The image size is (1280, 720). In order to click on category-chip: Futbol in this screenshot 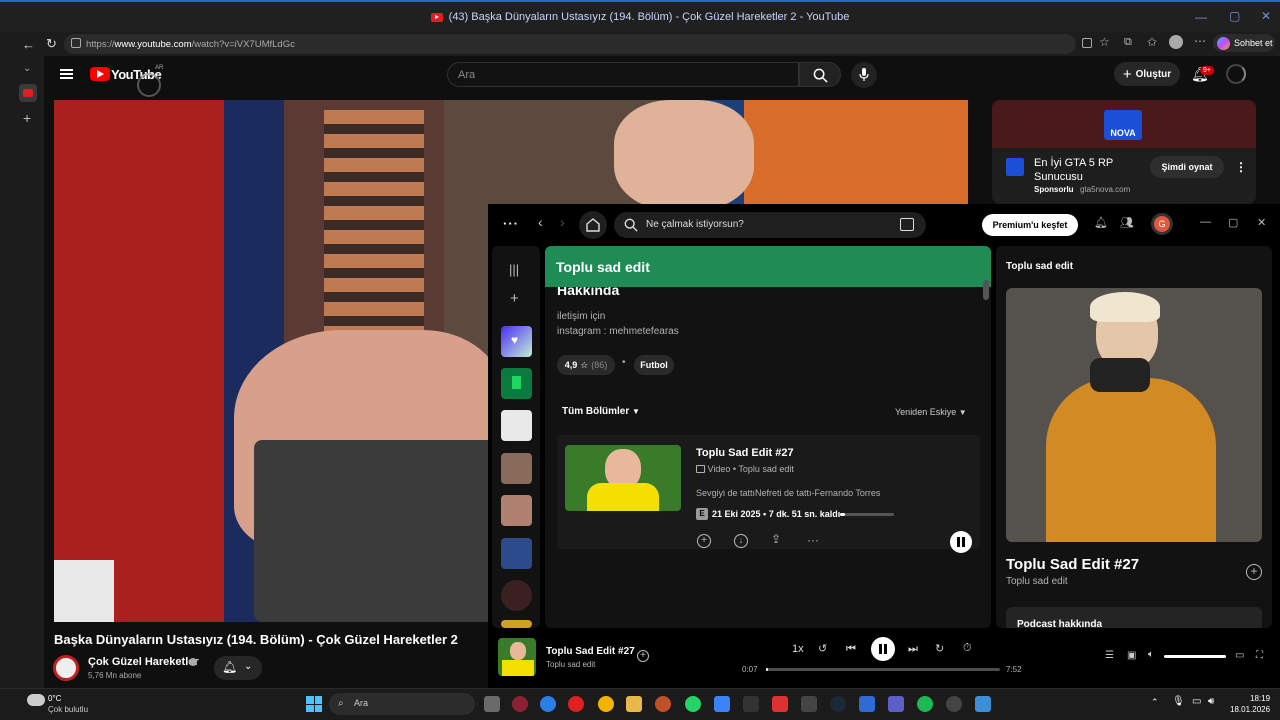, I will do `click(654, 365)`.